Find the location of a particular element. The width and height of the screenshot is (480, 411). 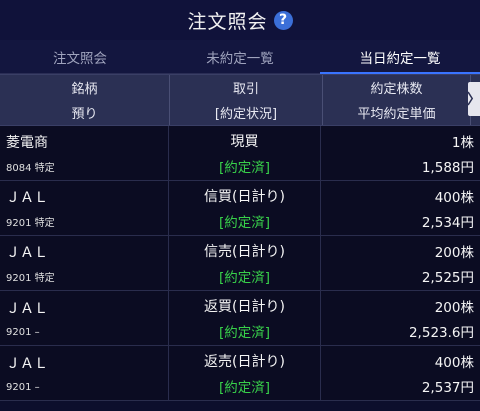

table-row: ＪＡＬ 9201 – 返売(日計り) [約定済] 400株 2,537円 is located at coordinates (240, 373).